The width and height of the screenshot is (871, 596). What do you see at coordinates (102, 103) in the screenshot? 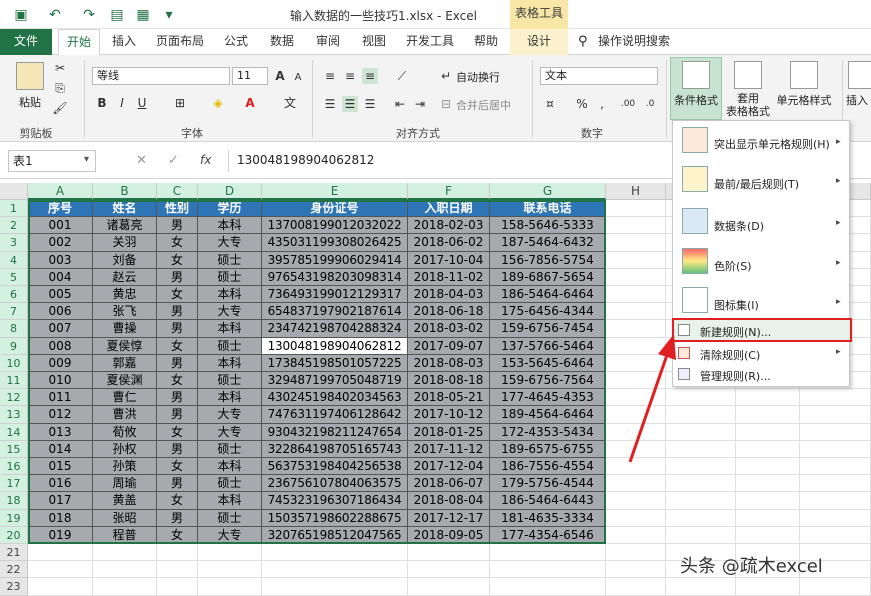
I see `bold-icon: B` at bounding box center [102, 103].